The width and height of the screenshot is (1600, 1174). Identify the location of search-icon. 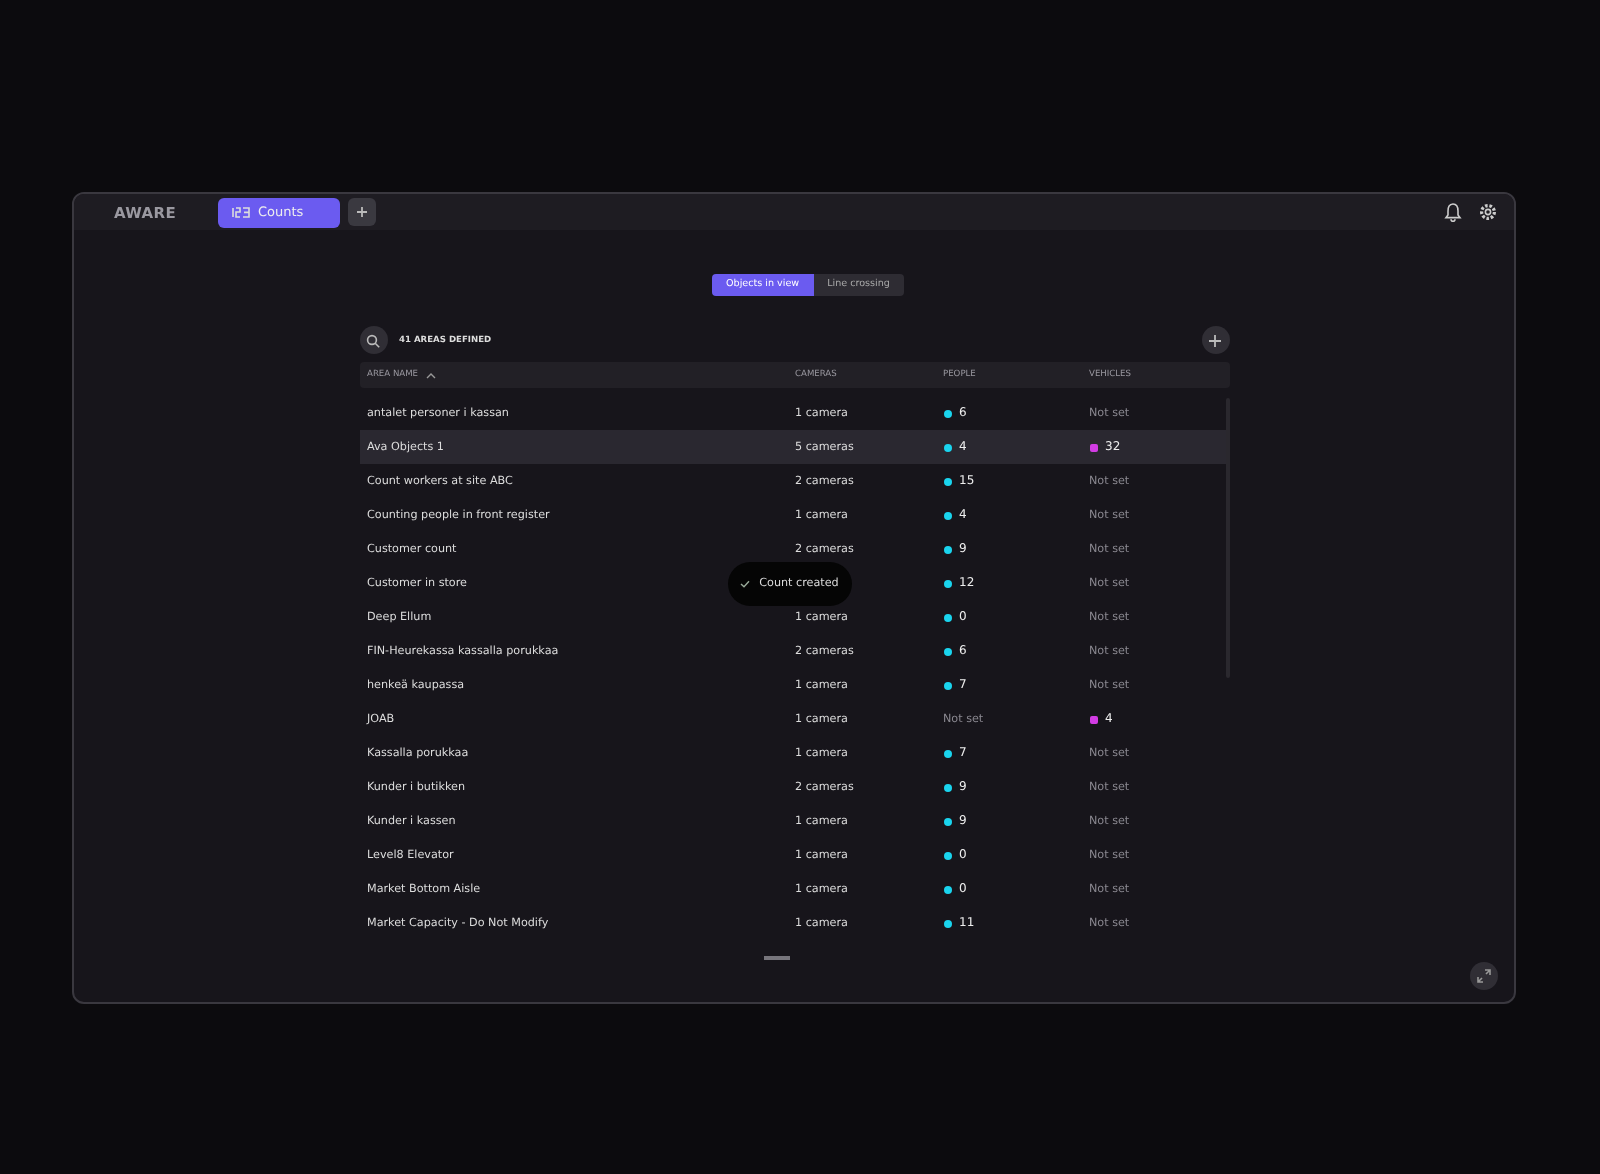
(373, 340).